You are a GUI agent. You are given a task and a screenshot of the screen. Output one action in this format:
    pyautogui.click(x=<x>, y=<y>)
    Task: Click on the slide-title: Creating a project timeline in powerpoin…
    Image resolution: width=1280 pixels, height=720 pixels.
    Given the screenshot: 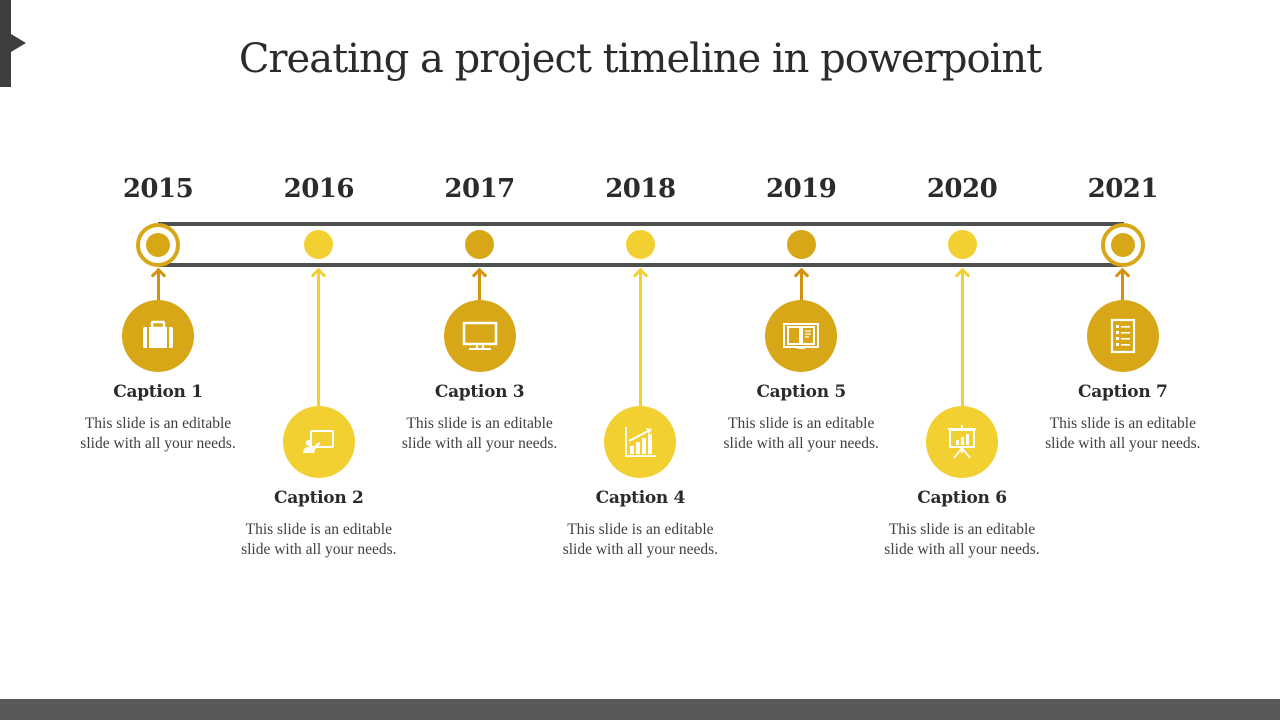 What is the action you would take?
    pyautogui.click(x=640, y=59)
    